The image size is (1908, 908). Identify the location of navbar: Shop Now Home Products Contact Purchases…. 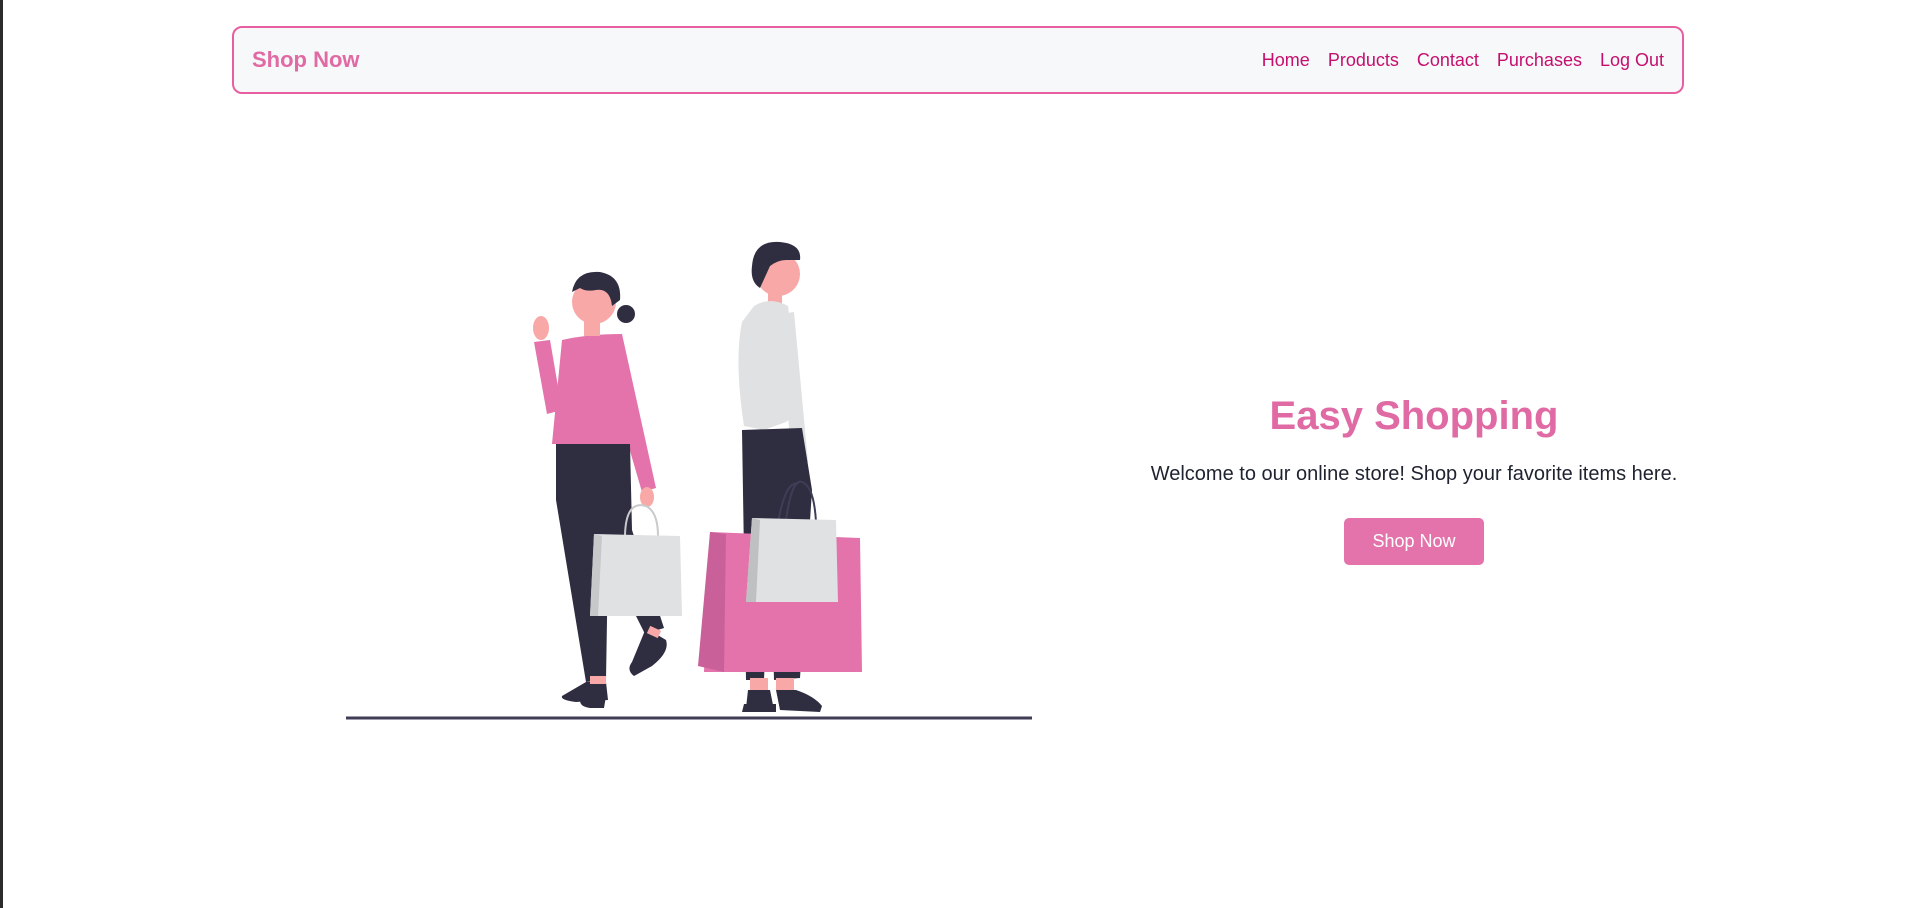
(958, 60).